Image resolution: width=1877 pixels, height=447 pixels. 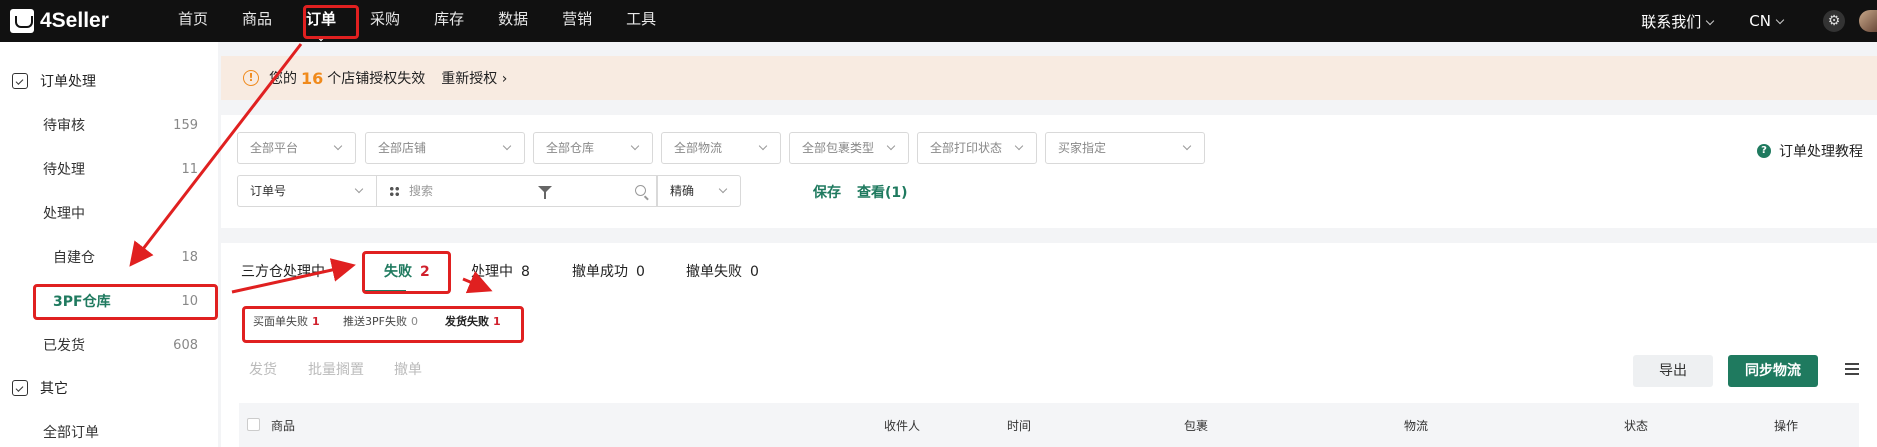 I want to click on sidebar-item-own-warehouse: 自建仓 18, so click(x=109, y=257).